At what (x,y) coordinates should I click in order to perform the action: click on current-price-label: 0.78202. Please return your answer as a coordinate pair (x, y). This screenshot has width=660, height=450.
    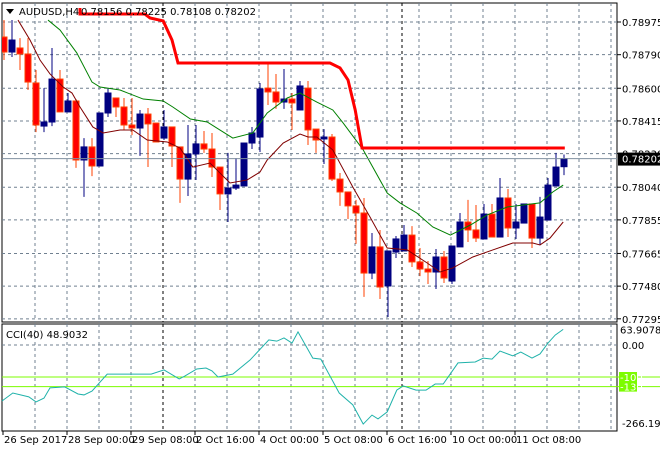
    Looking at the image, I should click on (641, 160).